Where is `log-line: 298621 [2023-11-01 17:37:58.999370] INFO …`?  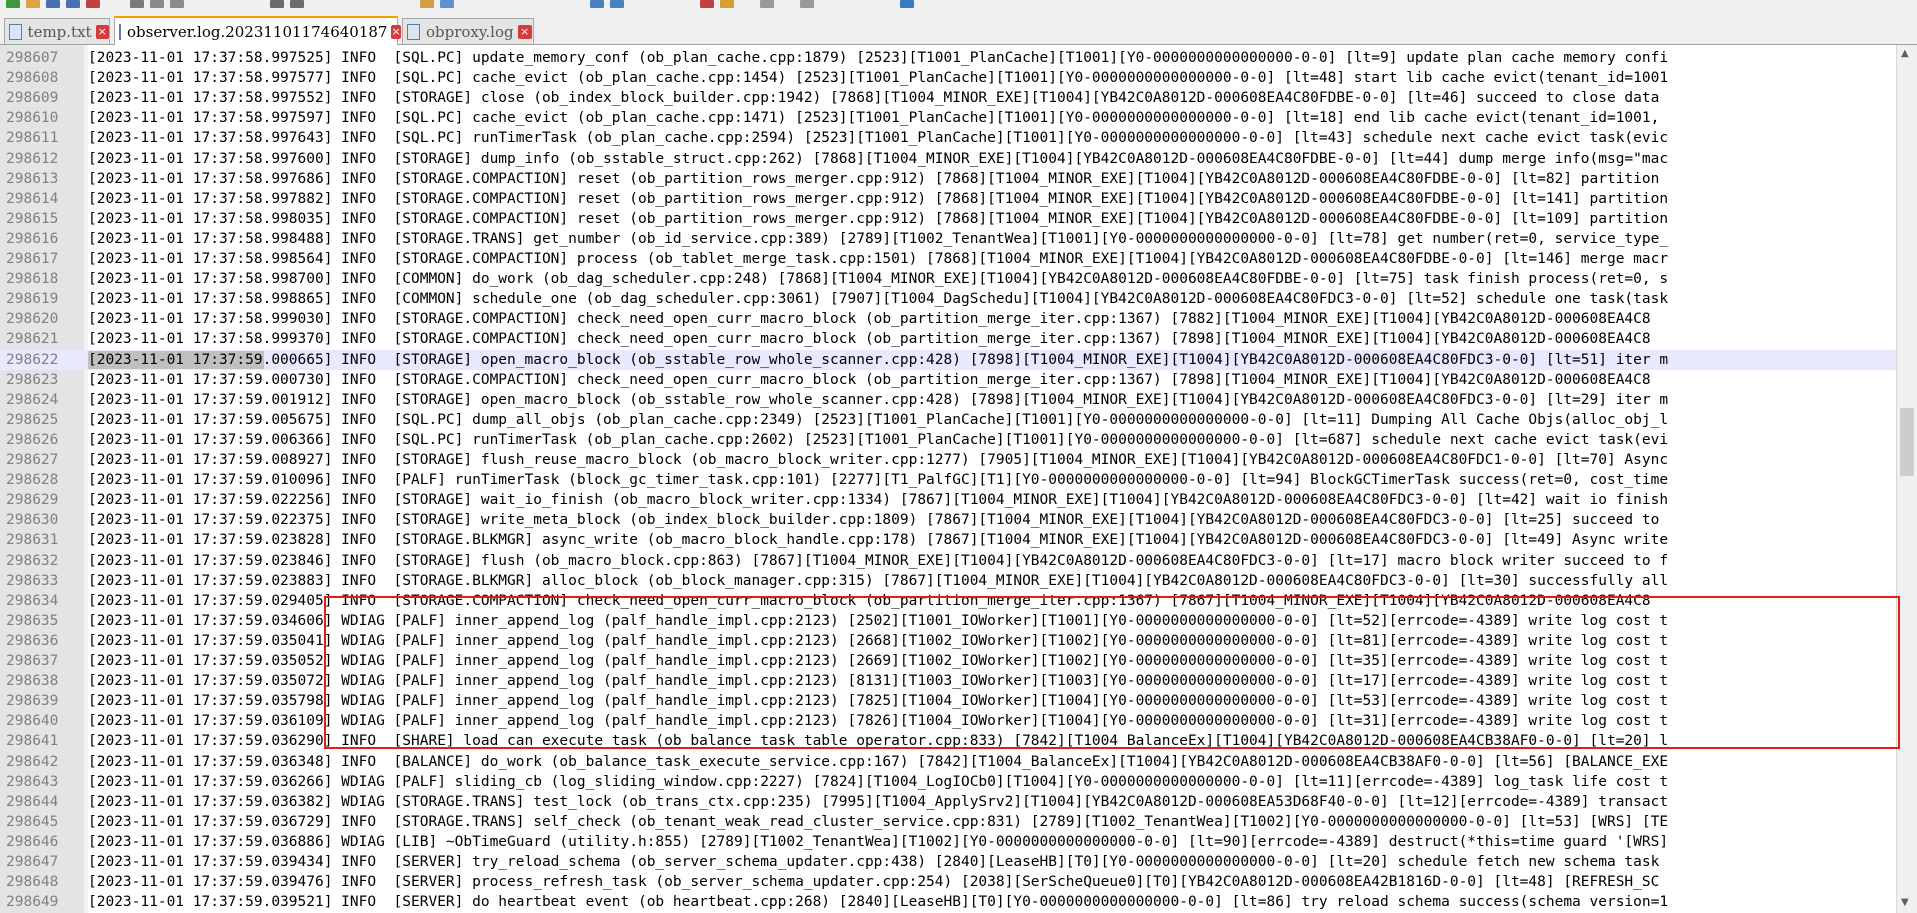
log-line: 298621 [2023-11-01 17:37:58.999370] INFO … is located at coordinates (948, 339).